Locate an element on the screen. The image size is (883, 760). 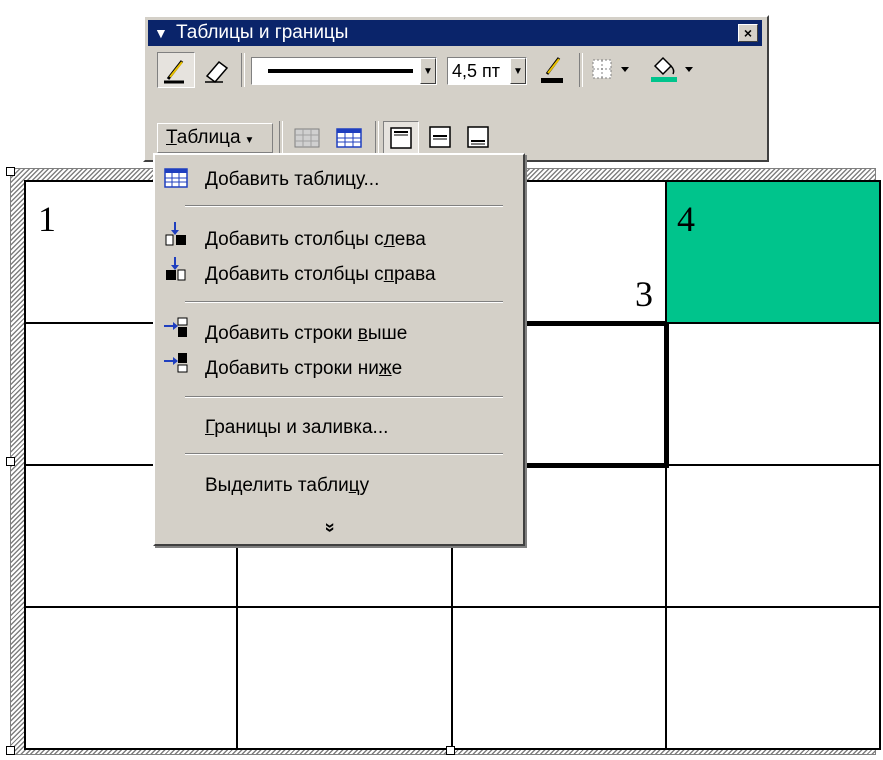
expand-menu-chevron-icon: » is located at coordinates (330, 527).